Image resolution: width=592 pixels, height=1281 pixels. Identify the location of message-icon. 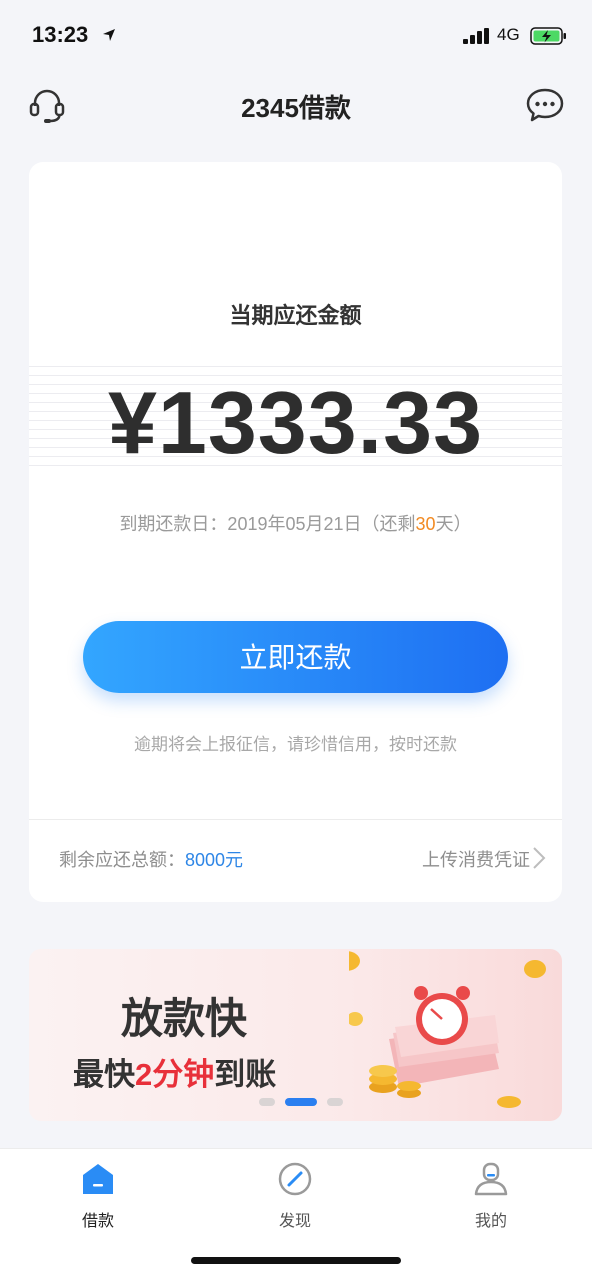
(545, 105).